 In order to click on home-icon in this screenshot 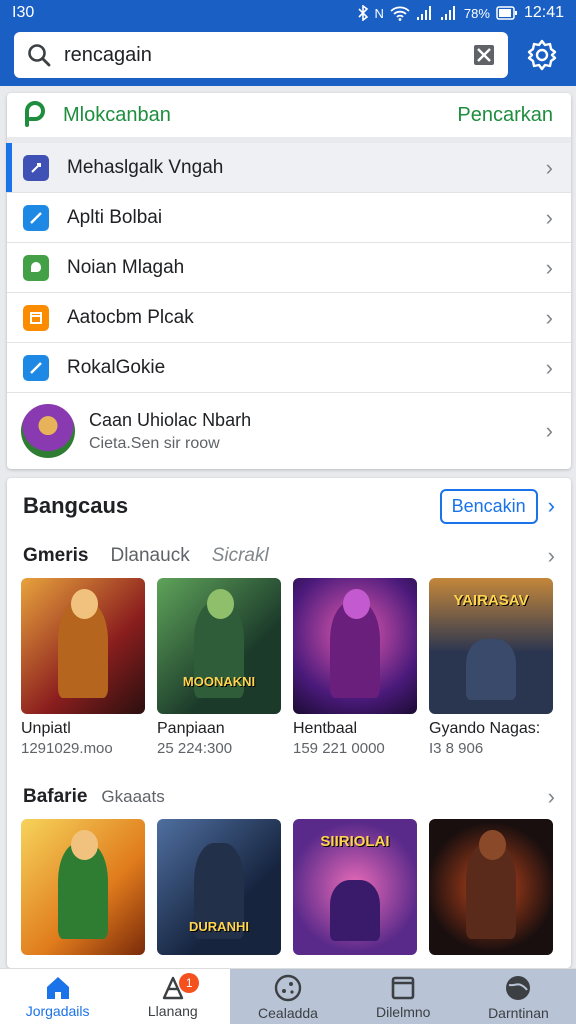, I will do `click(57, 987)`.